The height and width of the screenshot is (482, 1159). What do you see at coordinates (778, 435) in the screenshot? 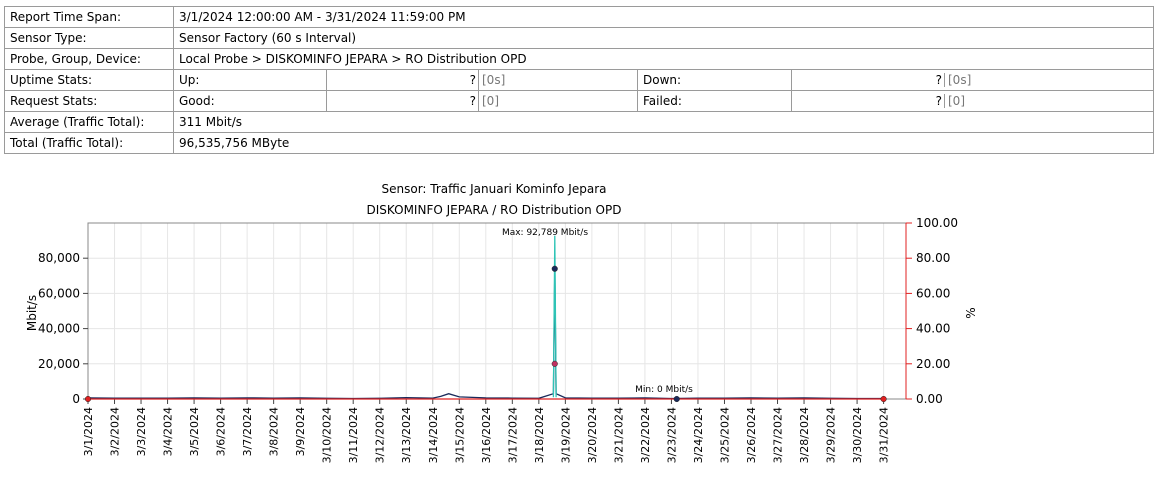
I see `x-tick-label: 3/27/2024` at bounding box center [778, 435].